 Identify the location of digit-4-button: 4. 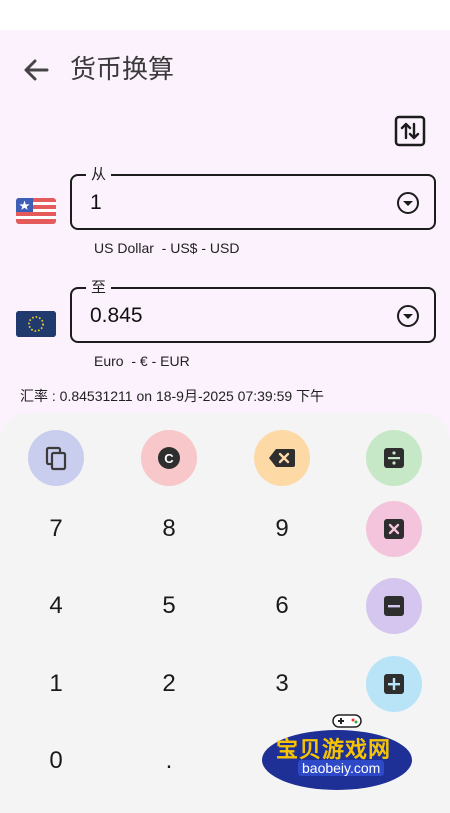
(56, 606).